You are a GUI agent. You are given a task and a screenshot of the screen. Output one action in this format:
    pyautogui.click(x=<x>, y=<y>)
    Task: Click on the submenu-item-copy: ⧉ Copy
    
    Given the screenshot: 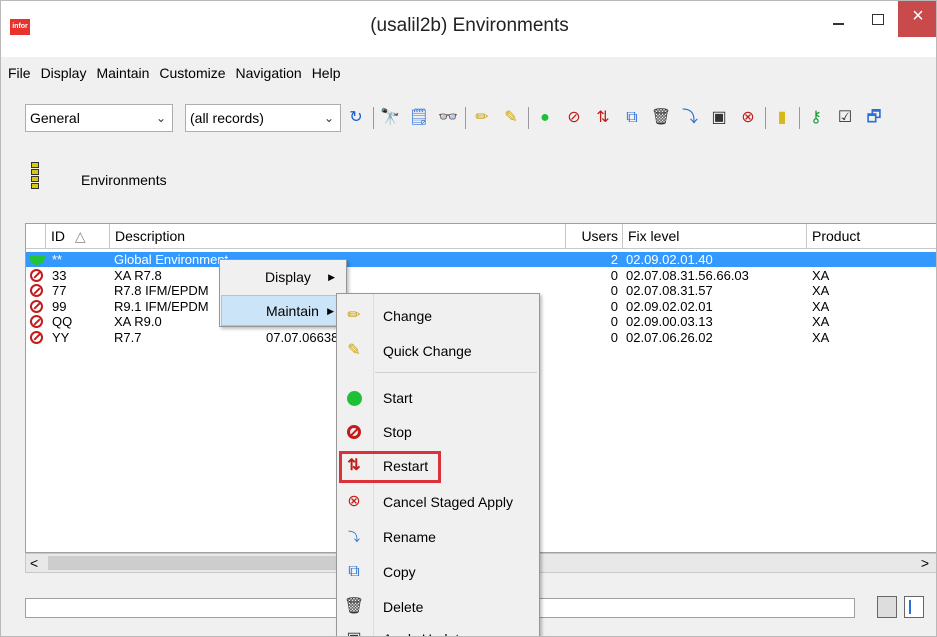 What is the action you would take?
    pyautogui.click(x=438, y=572)
    